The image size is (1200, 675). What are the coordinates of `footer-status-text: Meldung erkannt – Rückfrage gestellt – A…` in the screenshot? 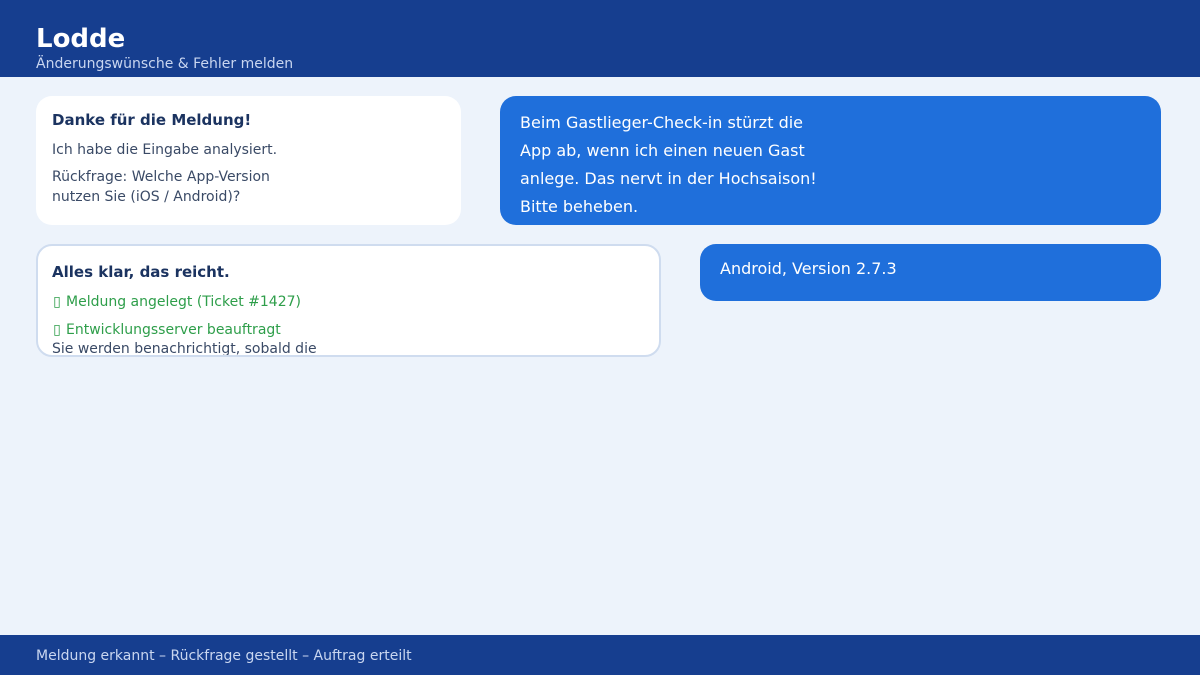 It's located at (224, 656).